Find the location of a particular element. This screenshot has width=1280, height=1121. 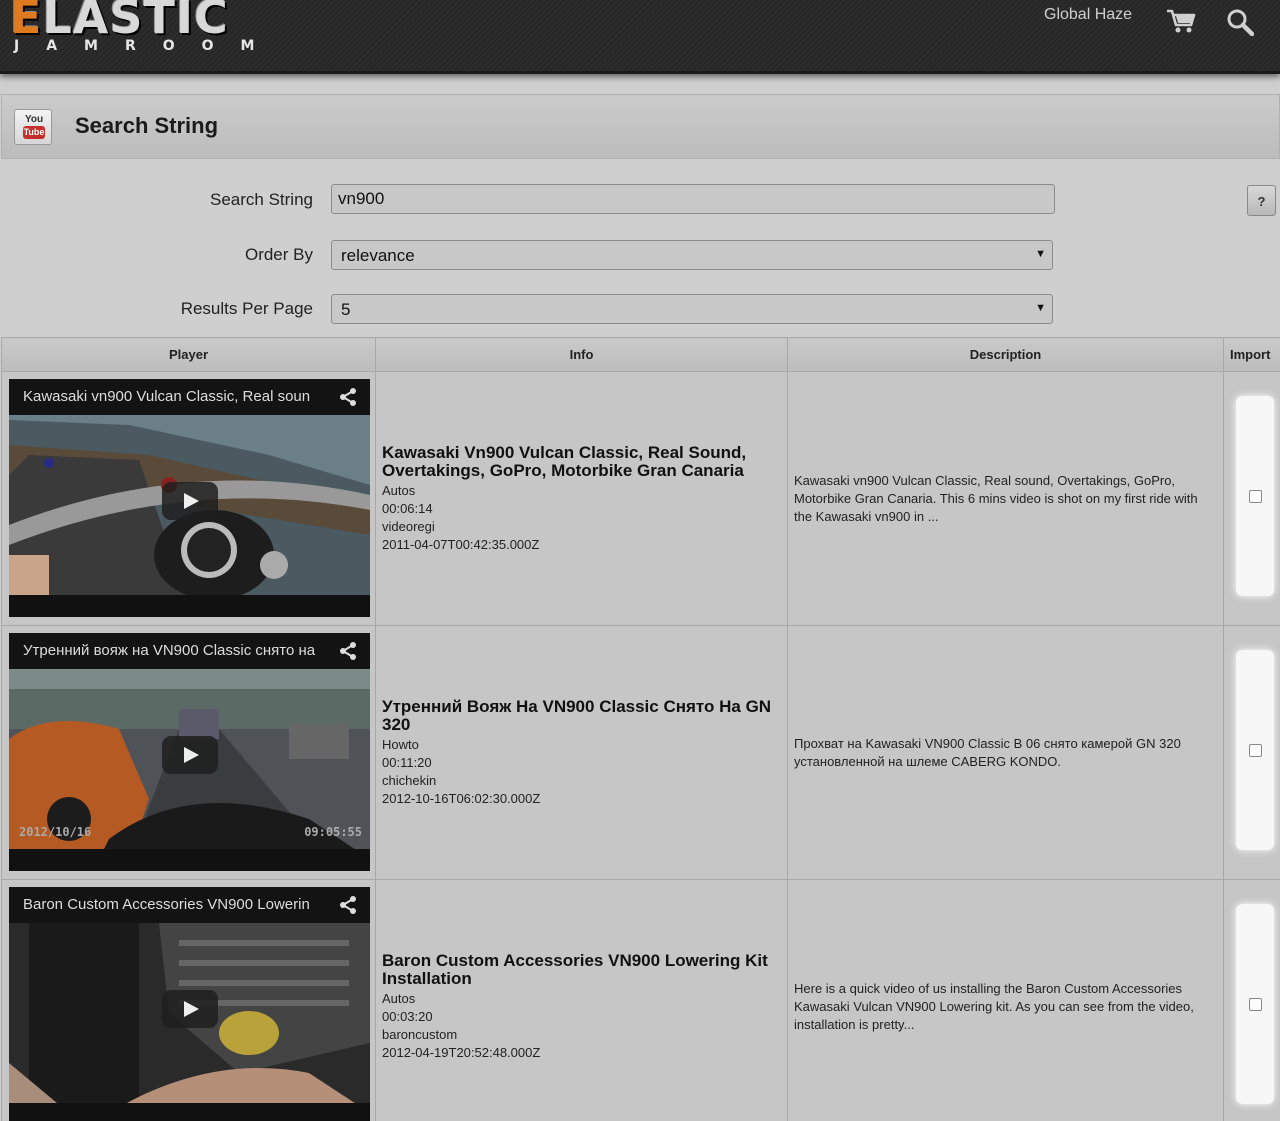

video-date: 2012-04-19T20:52:48.000Z is located at coordinates (461, 1052).